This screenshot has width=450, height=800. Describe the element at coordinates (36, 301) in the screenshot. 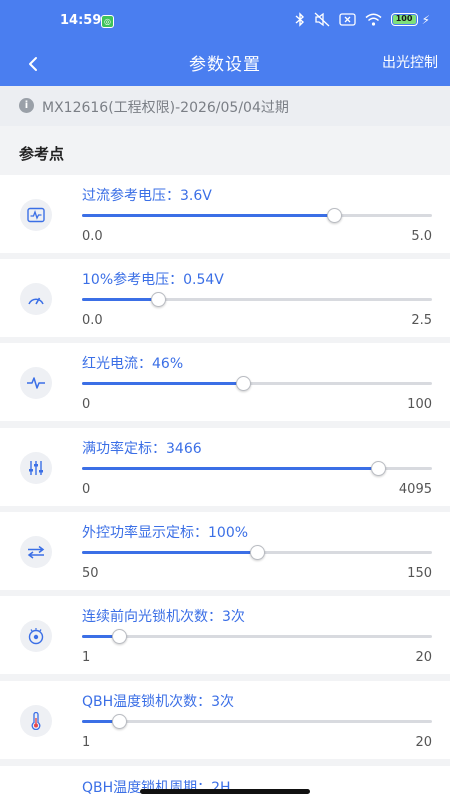

I see `gauge-icon` at that location.